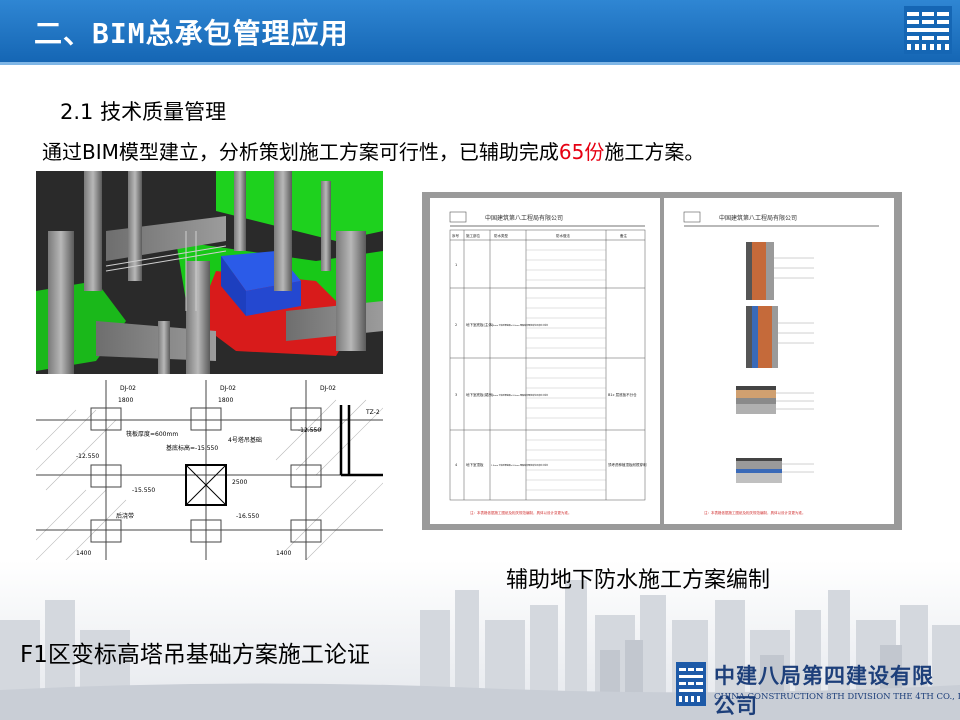 The height and width of the screenshot is (720, 960). What do you see at coordinates (195, 655) in the screenshot?
I see `caption-tower-crane: F1区变标高塔吊基础方案施工论证` at bounding box center [195, 655].